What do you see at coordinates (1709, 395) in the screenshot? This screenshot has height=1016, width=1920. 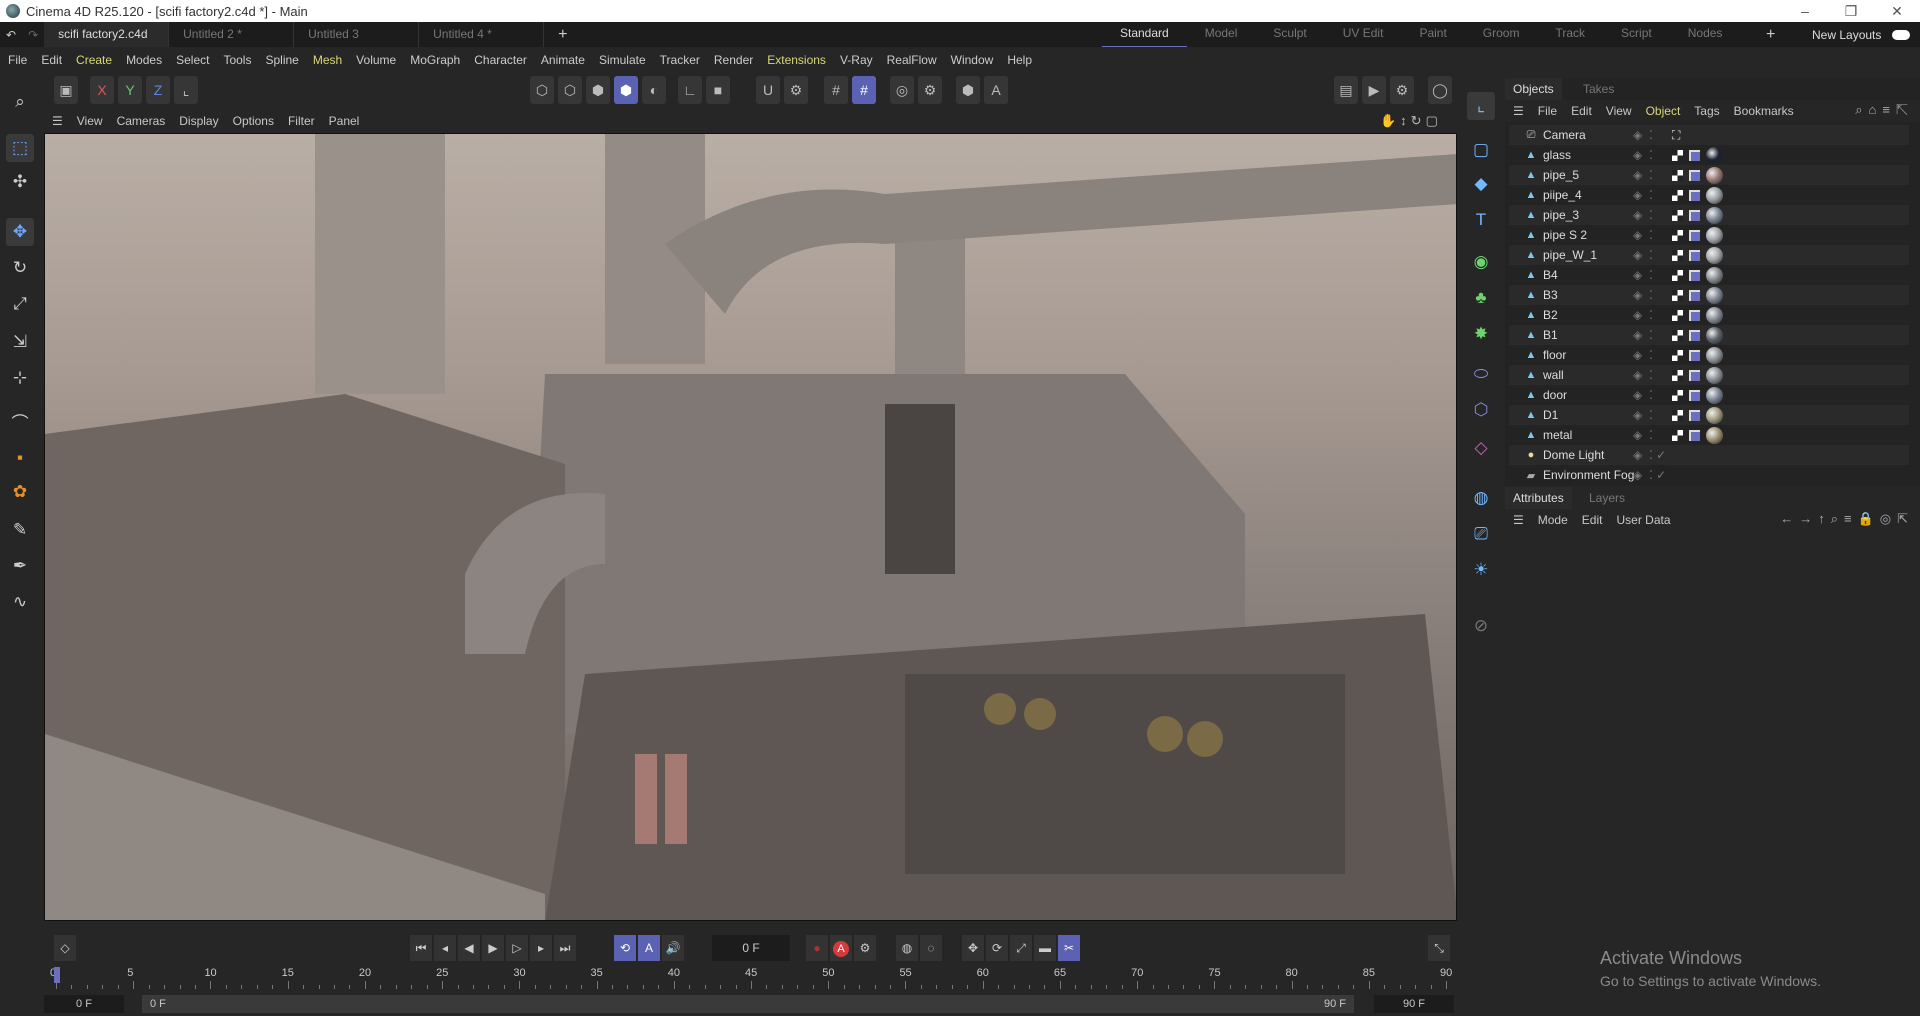 I see `object-row: ▲ door ◈ ⁚` at bounding box center [1709, 395].